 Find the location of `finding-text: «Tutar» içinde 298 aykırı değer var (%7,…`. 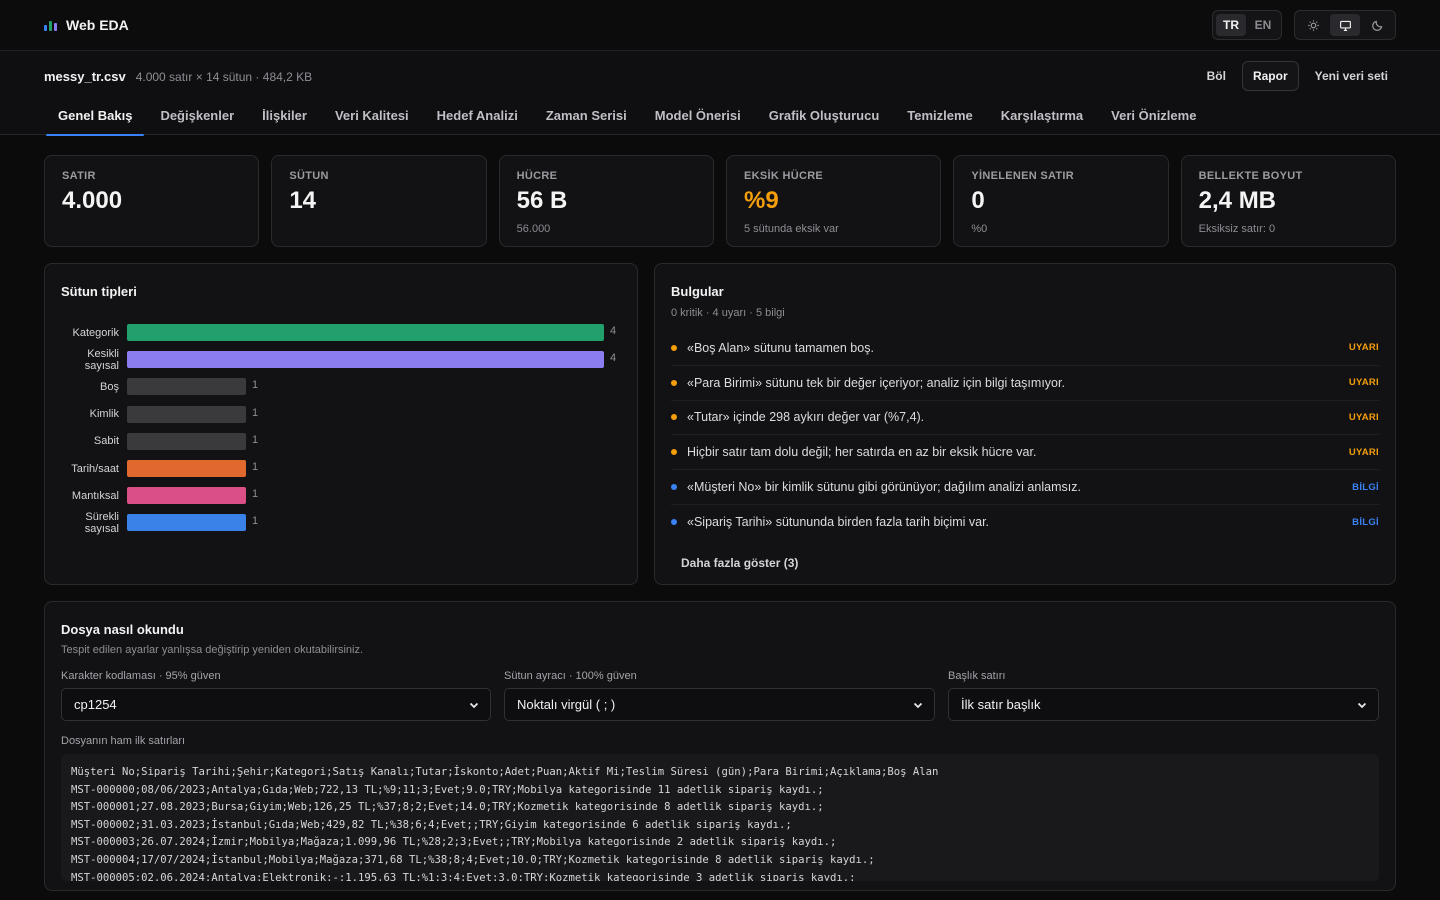

finding-text: «Tutar» içinde 298 aykırı değer var (%7,… is located at coordinates (806, 417).